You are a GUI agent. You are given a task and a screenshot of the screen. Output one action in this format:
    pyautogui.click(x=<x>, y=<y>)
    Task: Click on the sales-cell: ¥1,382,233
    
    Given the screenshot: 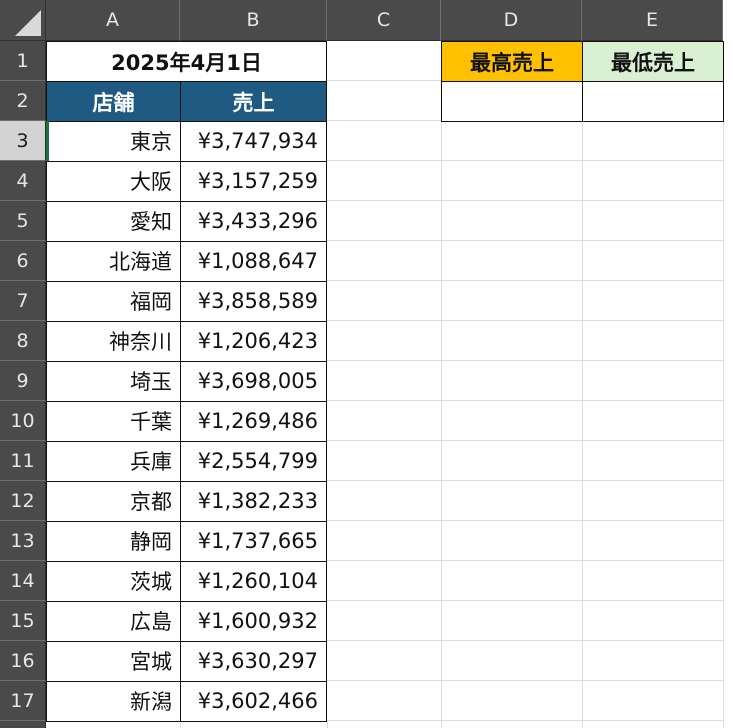 What is the action you would take?
    pyautogui.click(x=253, y=501)
    